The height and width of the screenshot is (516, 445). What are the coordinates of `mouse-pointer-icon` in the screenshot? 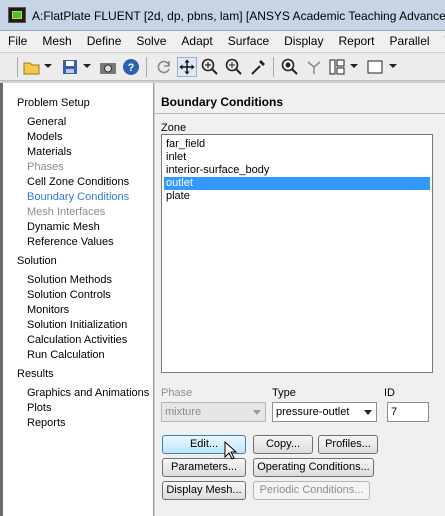 It's located at (231, 450).